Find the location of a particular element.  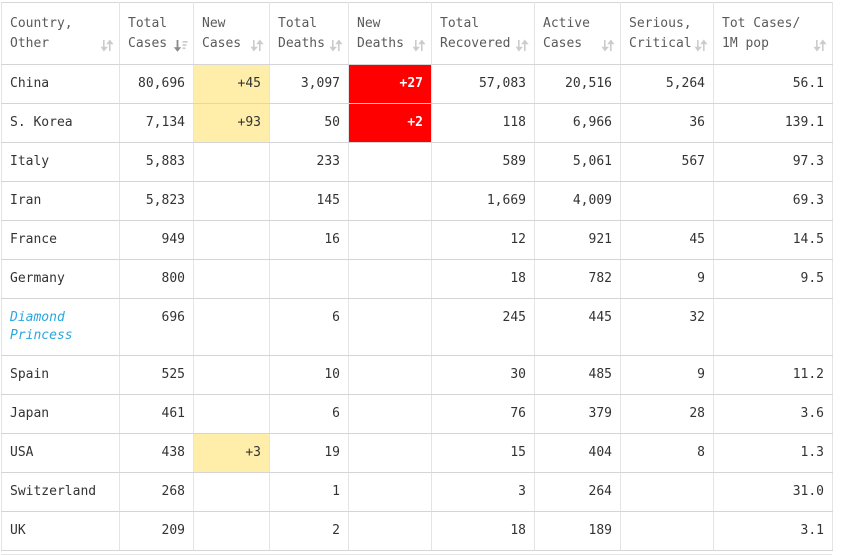

country-label: Iran is located at coordinates (26, 200).